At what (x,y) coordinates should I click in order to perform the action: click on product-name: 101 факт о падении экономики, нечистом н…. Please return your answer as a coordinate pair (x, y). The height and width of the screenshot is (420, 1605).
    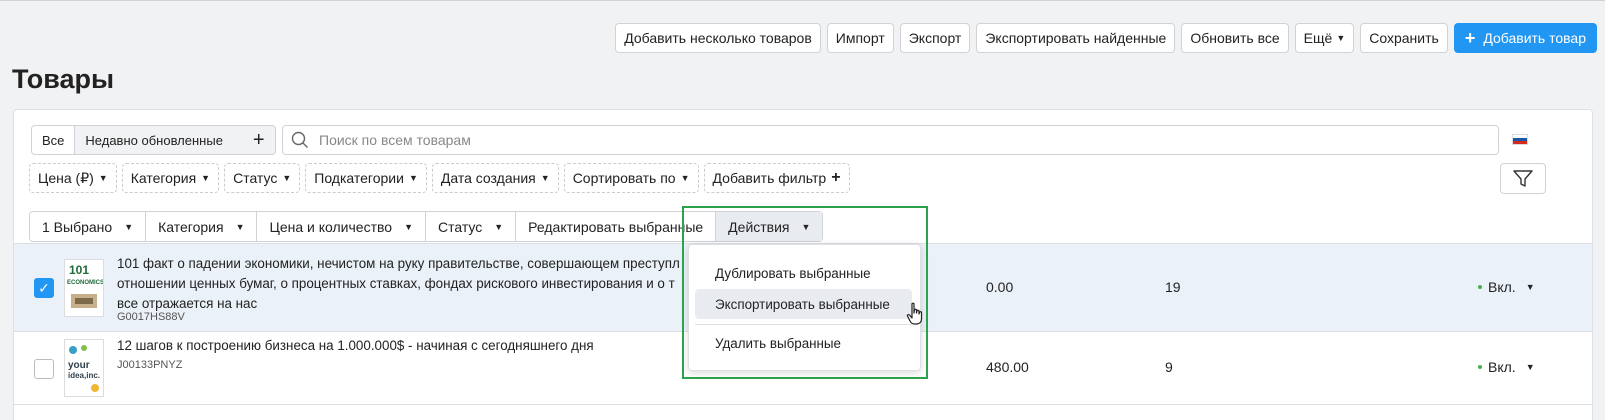
    Looking at the image, I should click on (407, 284).